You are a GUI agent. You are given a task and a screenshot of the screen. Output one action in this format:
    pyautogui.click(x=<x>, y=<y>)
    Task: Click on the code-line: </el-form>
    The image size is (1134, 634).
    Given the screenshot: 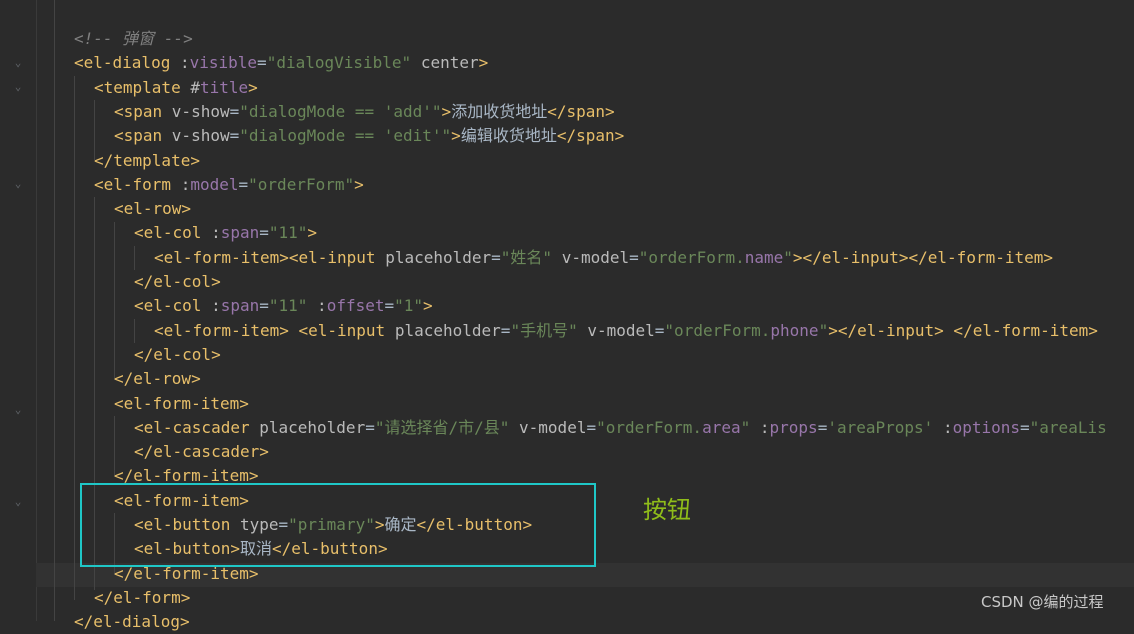 What is the action you would take?
    pyautogui.click(x=142, y=598)
    